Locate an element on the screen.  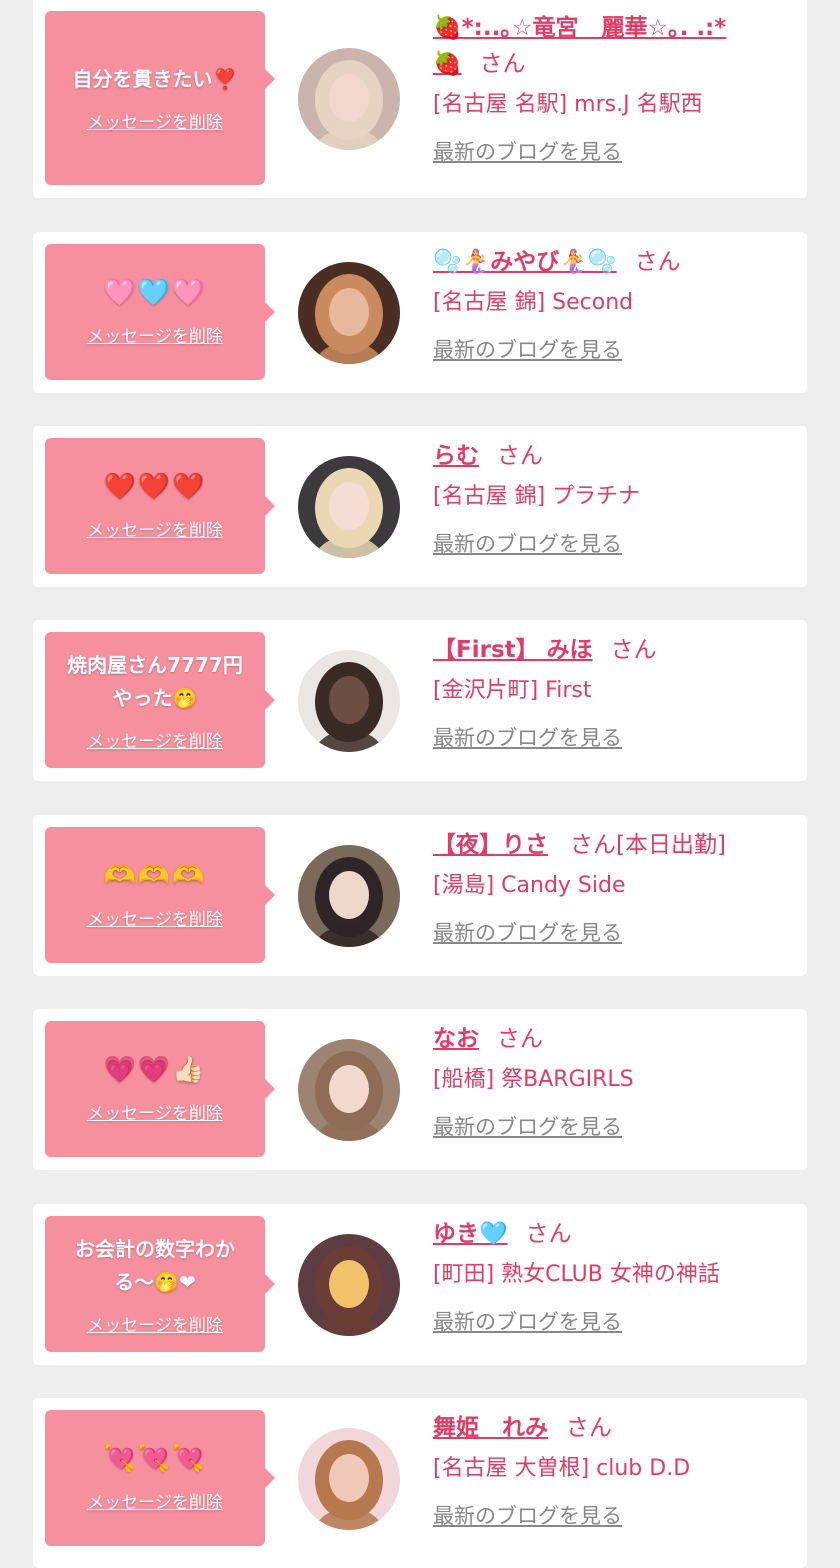
cast-name-link: らむ is located at coordinates (456, 456).